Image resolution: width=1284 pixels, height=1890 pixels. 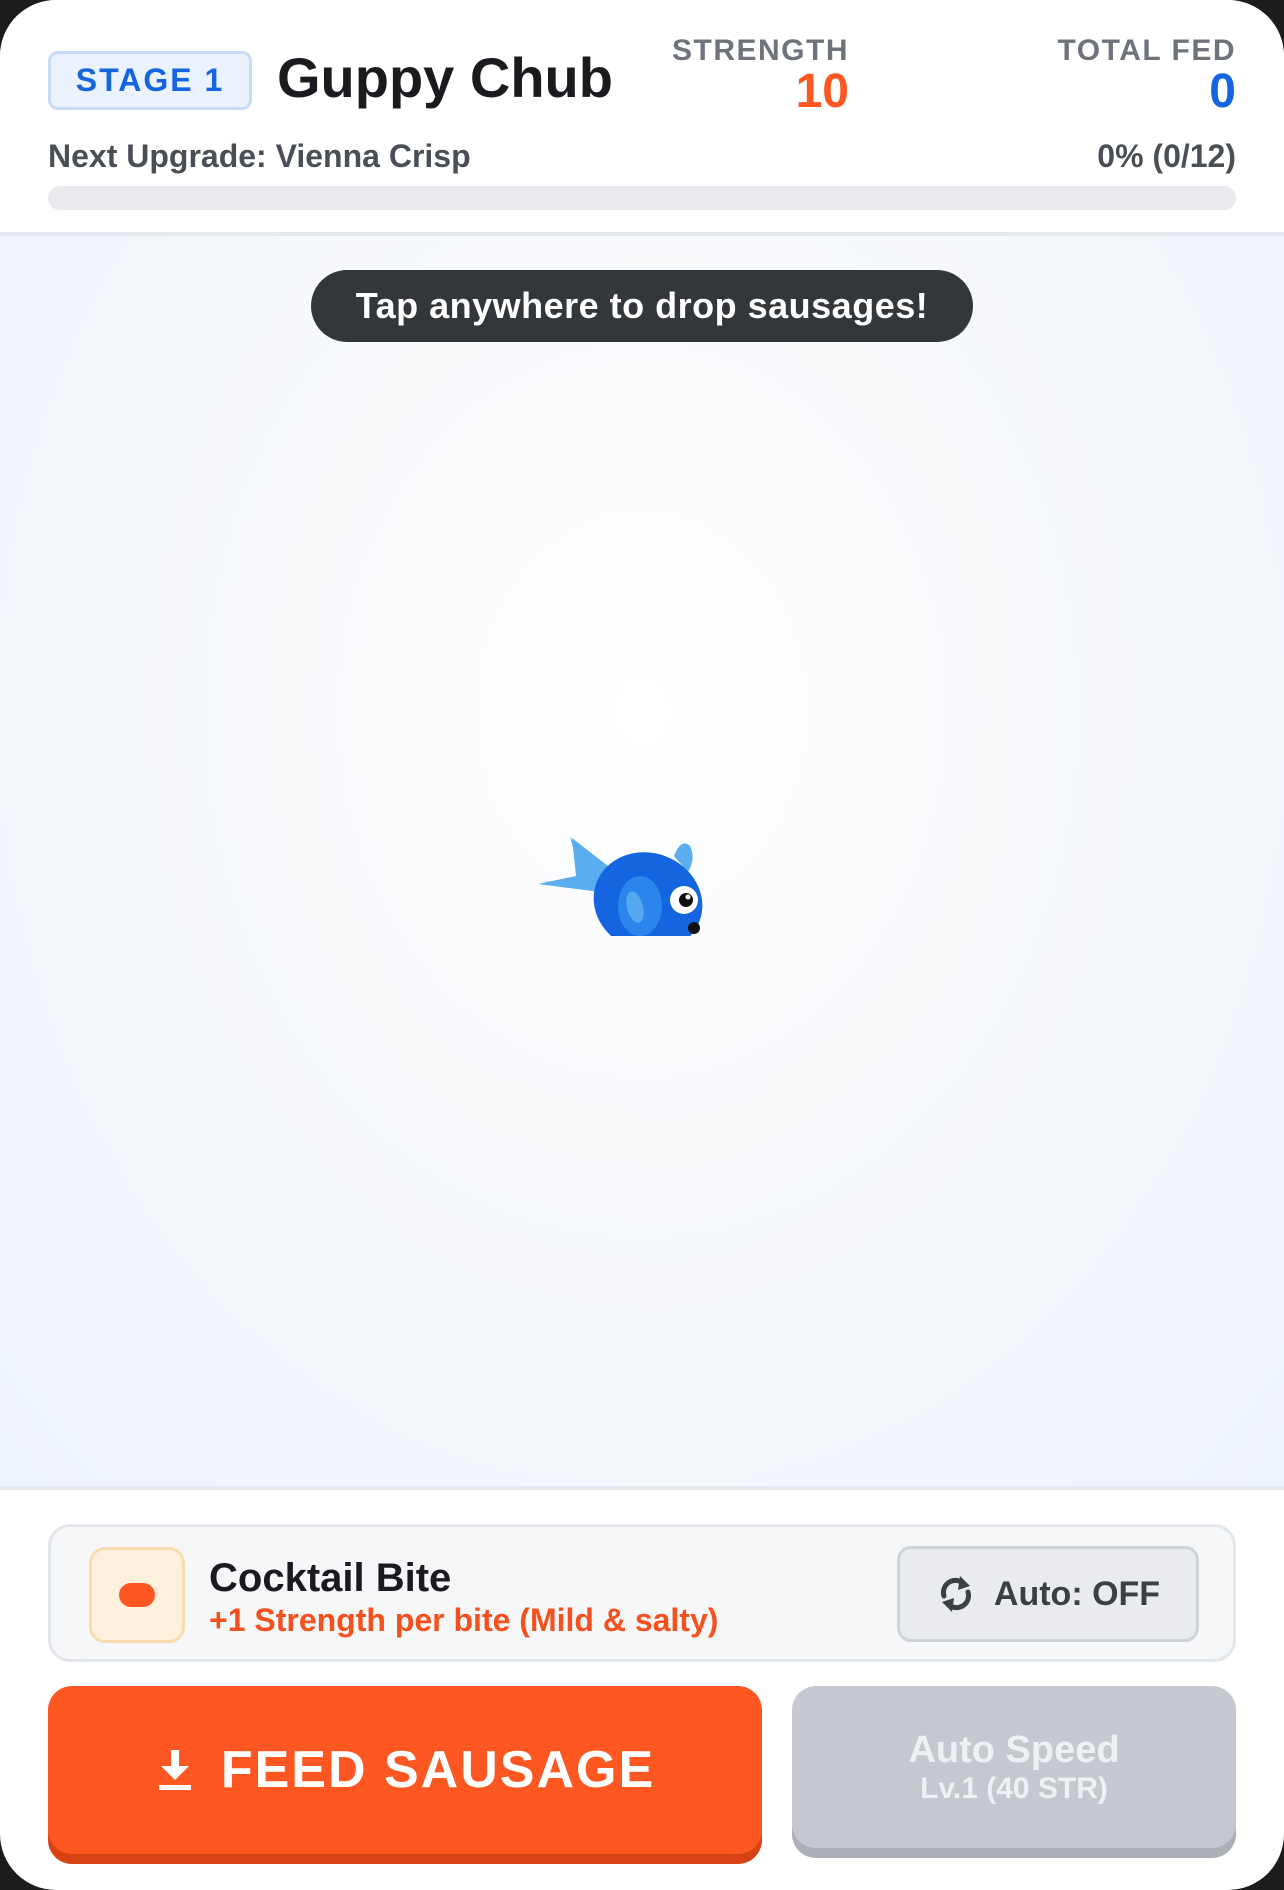 I want to click on strength-value: 10, so click(x=822, y=91).